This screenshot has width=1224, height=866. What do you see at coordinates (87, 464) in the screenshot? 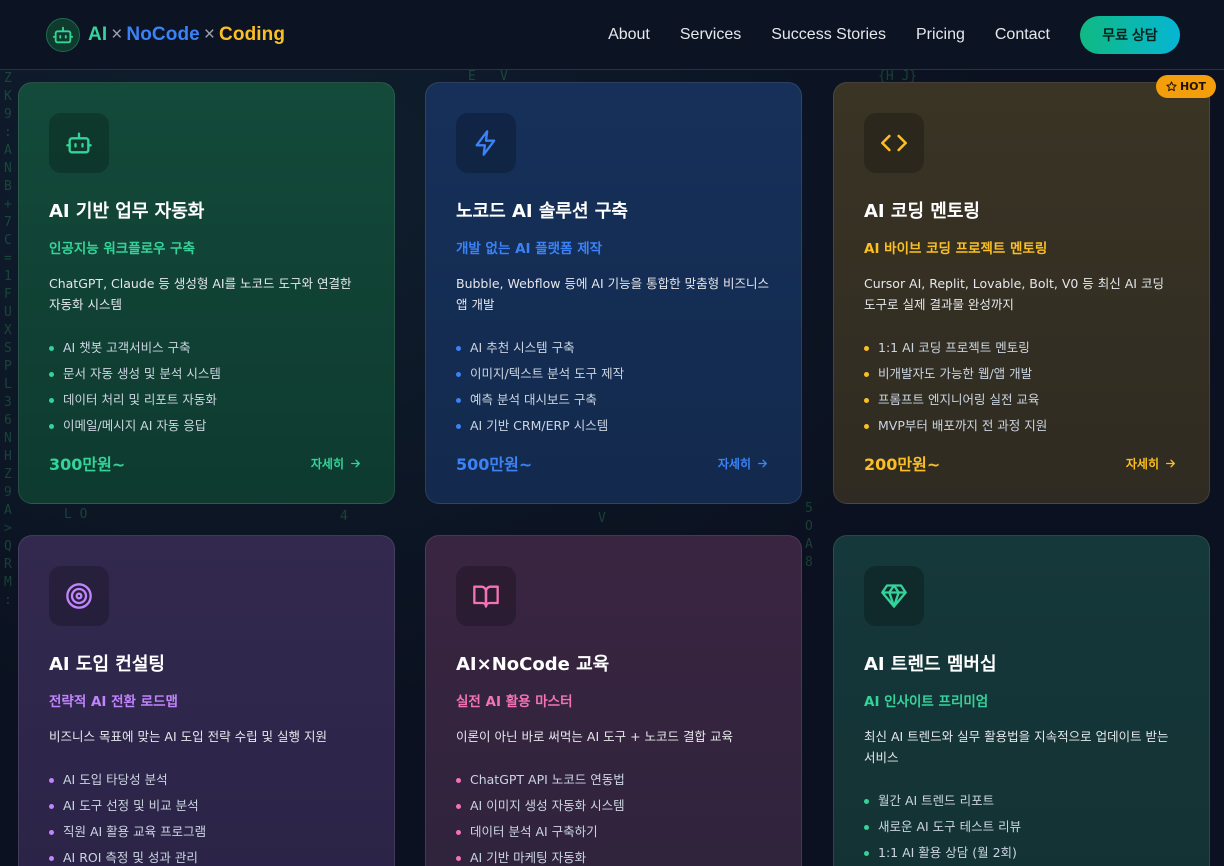
I see `price: 300만원~` at bounding box center [87, 464].